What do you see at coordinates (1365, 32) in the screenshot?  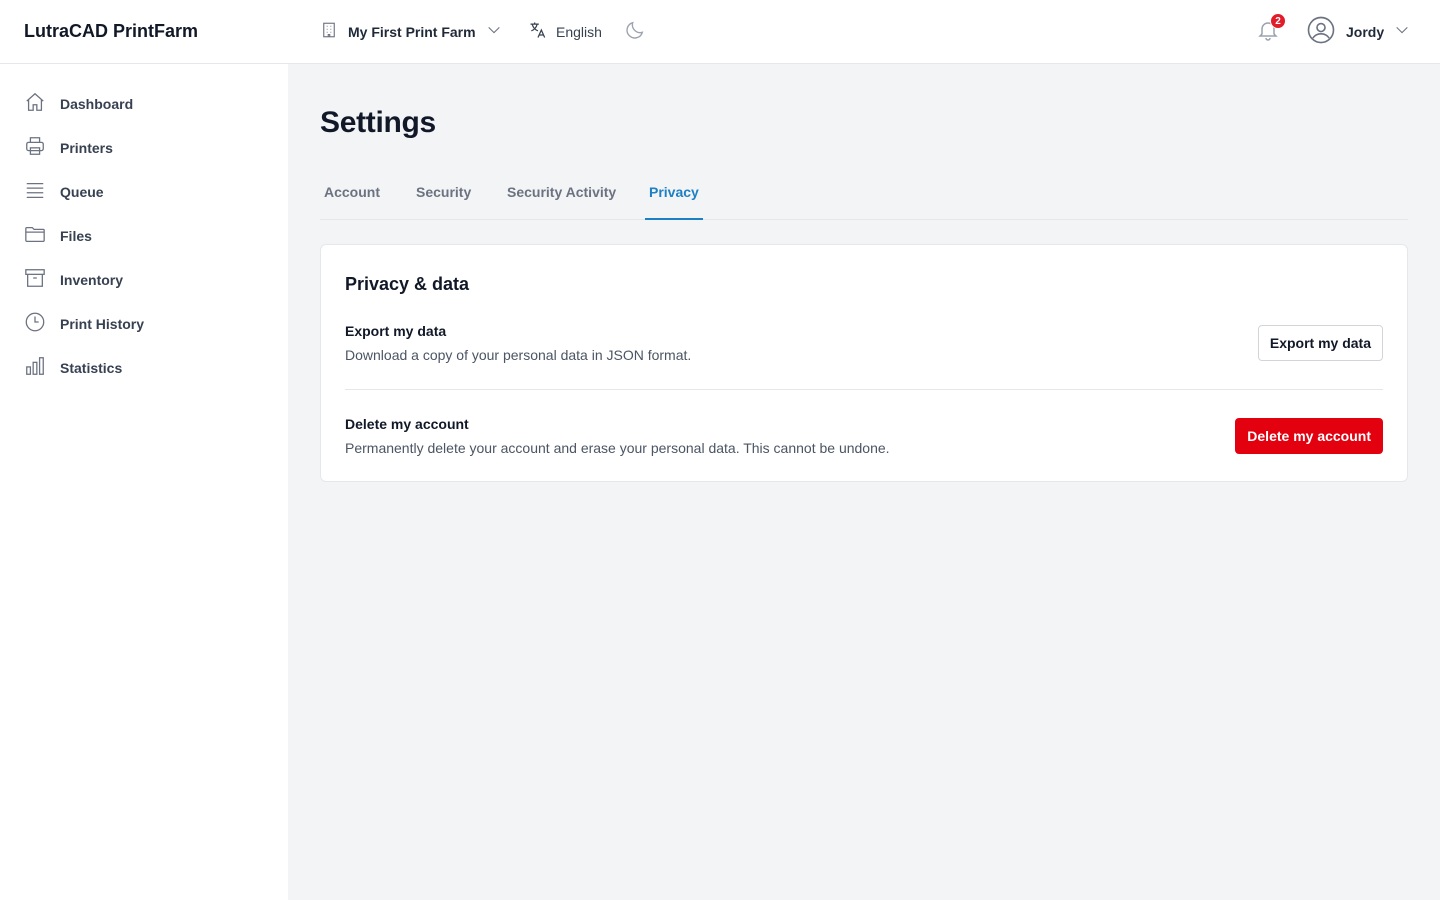 I see `user-name: Jordy` at bounding box center [1365, 32].